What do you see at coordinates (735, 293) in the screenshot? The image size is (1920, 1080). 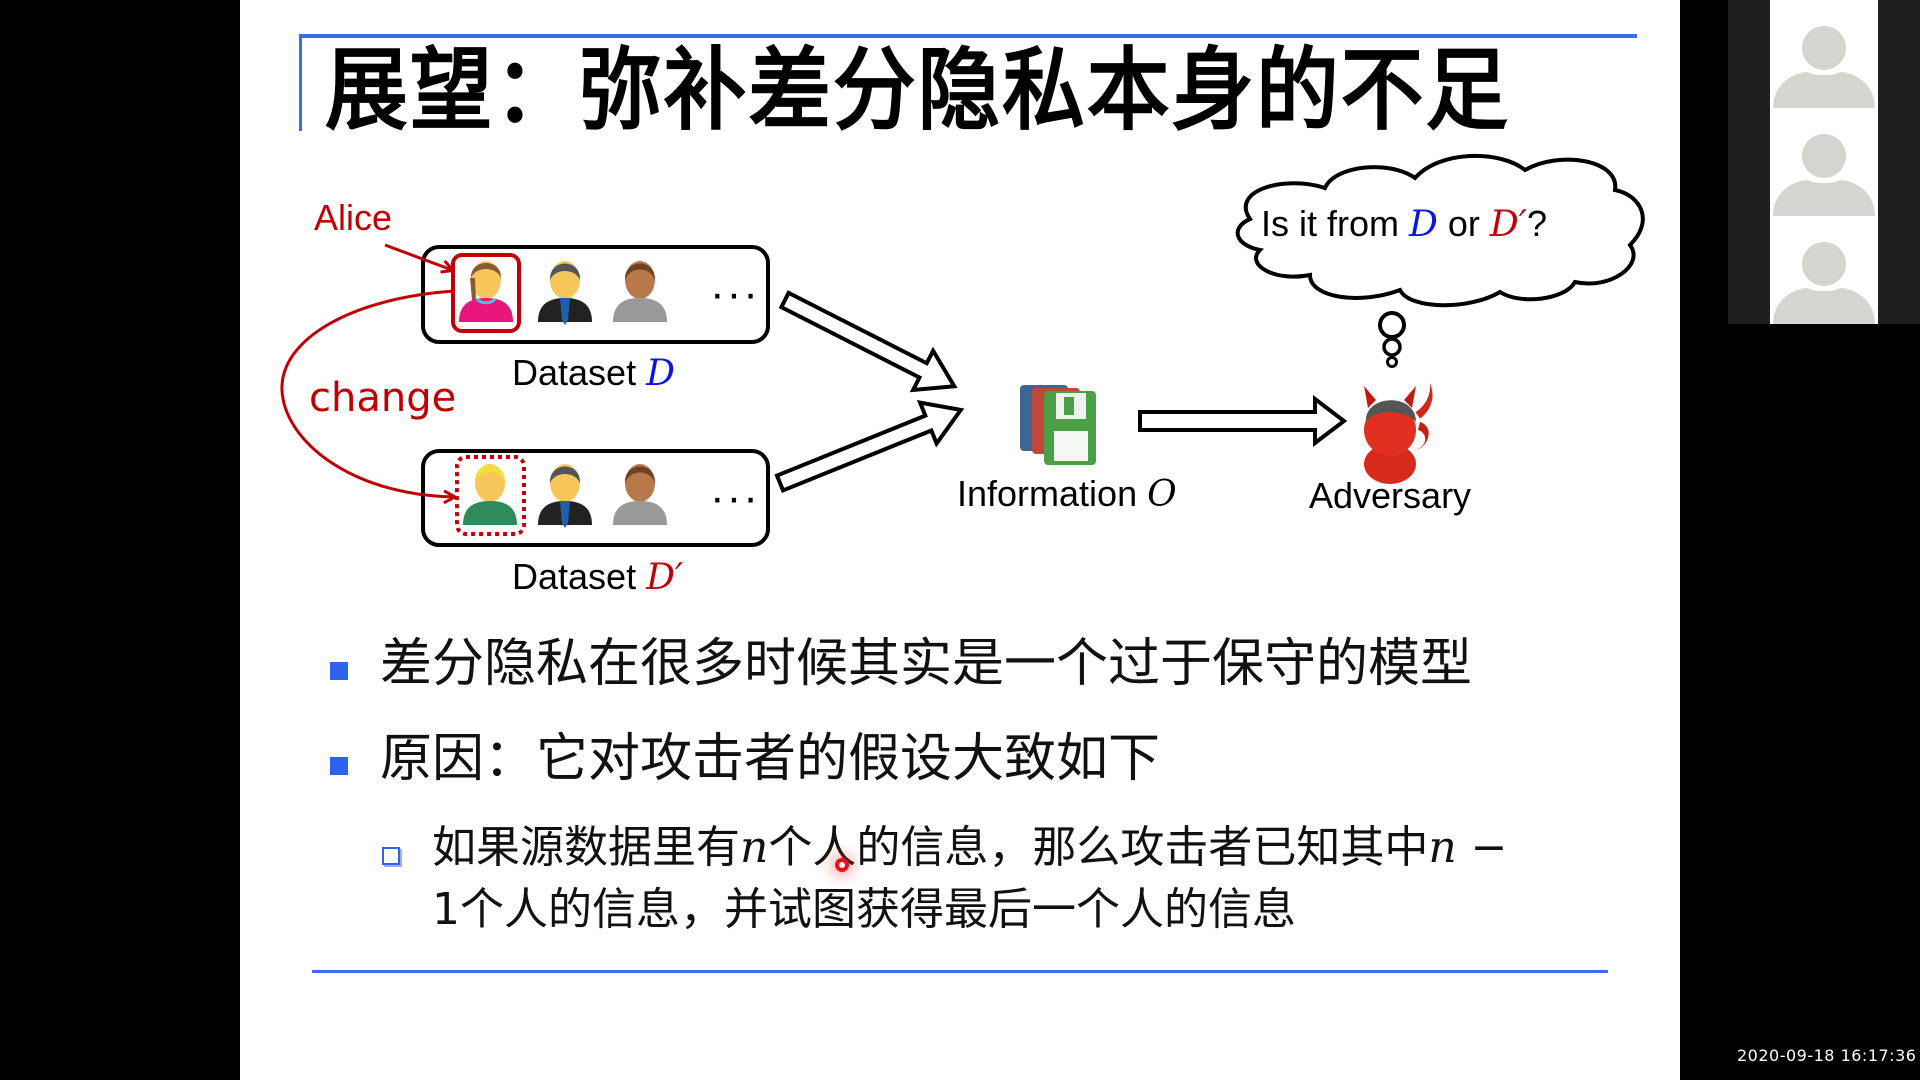 I see `dataset-d-ellipsis: ···` at bounding box center [735, 293].